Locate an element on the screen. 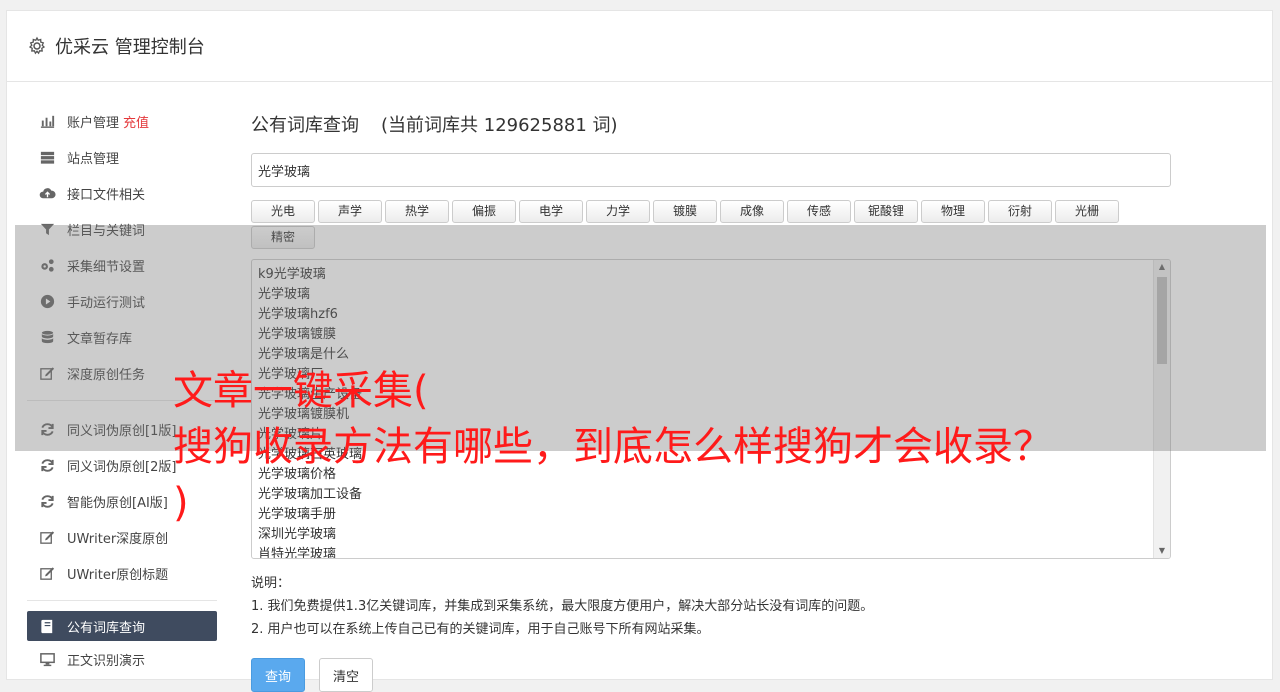 This screenshot has height=692, width=1280. result-item: 光学玻璃片 is located at coordinates (711, 435).